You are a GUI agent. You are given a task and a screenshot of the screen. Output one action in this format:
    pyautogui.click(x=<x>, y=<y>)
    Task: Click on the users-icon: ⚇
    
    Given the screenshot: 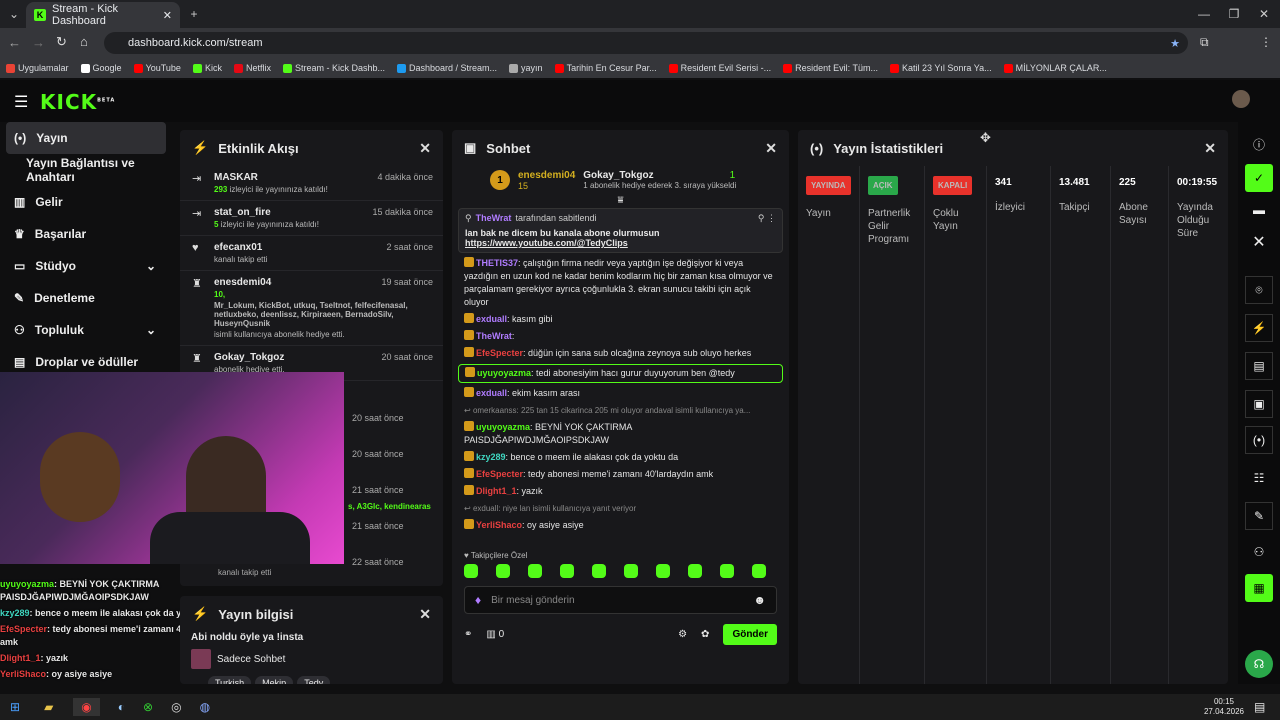 What is the action you would take?
    pyautogui.click(x=1259, y=552)
    